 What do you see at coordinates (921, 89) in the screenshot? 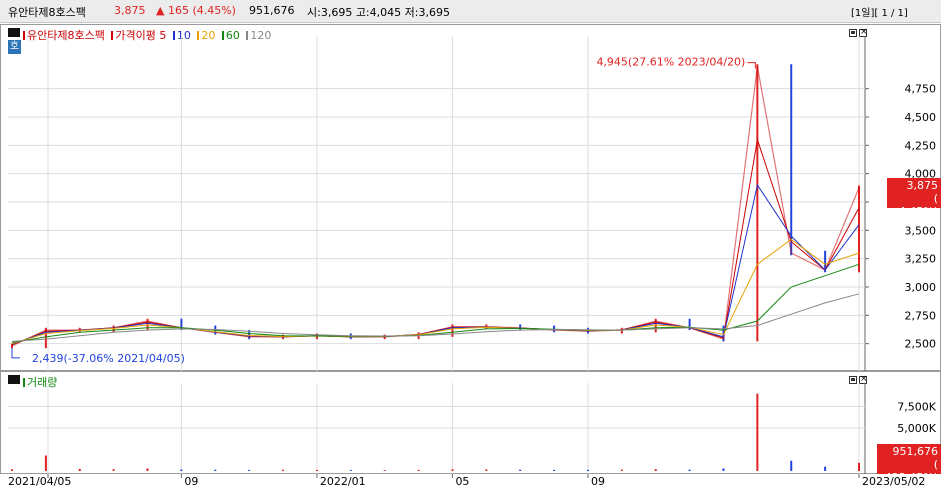
I see `y-tick-label: 4,750` at bounding box center [921, 89].